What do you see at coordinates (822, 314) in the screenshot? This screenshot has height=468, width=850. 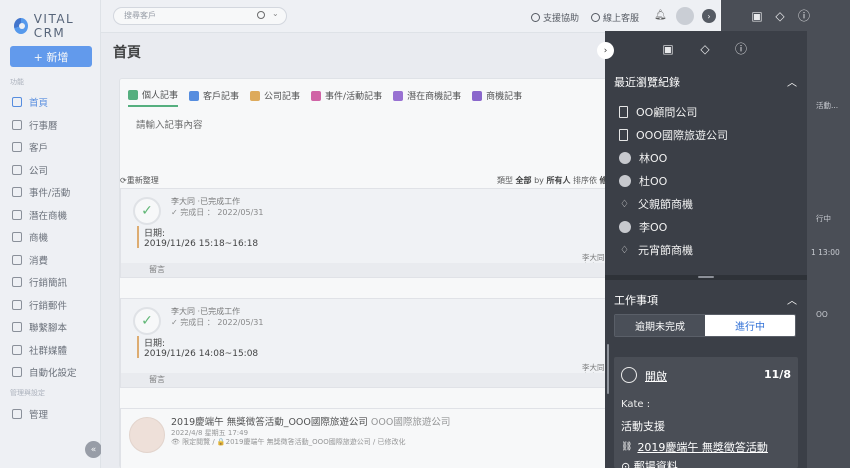 I see `background-text: OO` at bounding box center [822, 314].